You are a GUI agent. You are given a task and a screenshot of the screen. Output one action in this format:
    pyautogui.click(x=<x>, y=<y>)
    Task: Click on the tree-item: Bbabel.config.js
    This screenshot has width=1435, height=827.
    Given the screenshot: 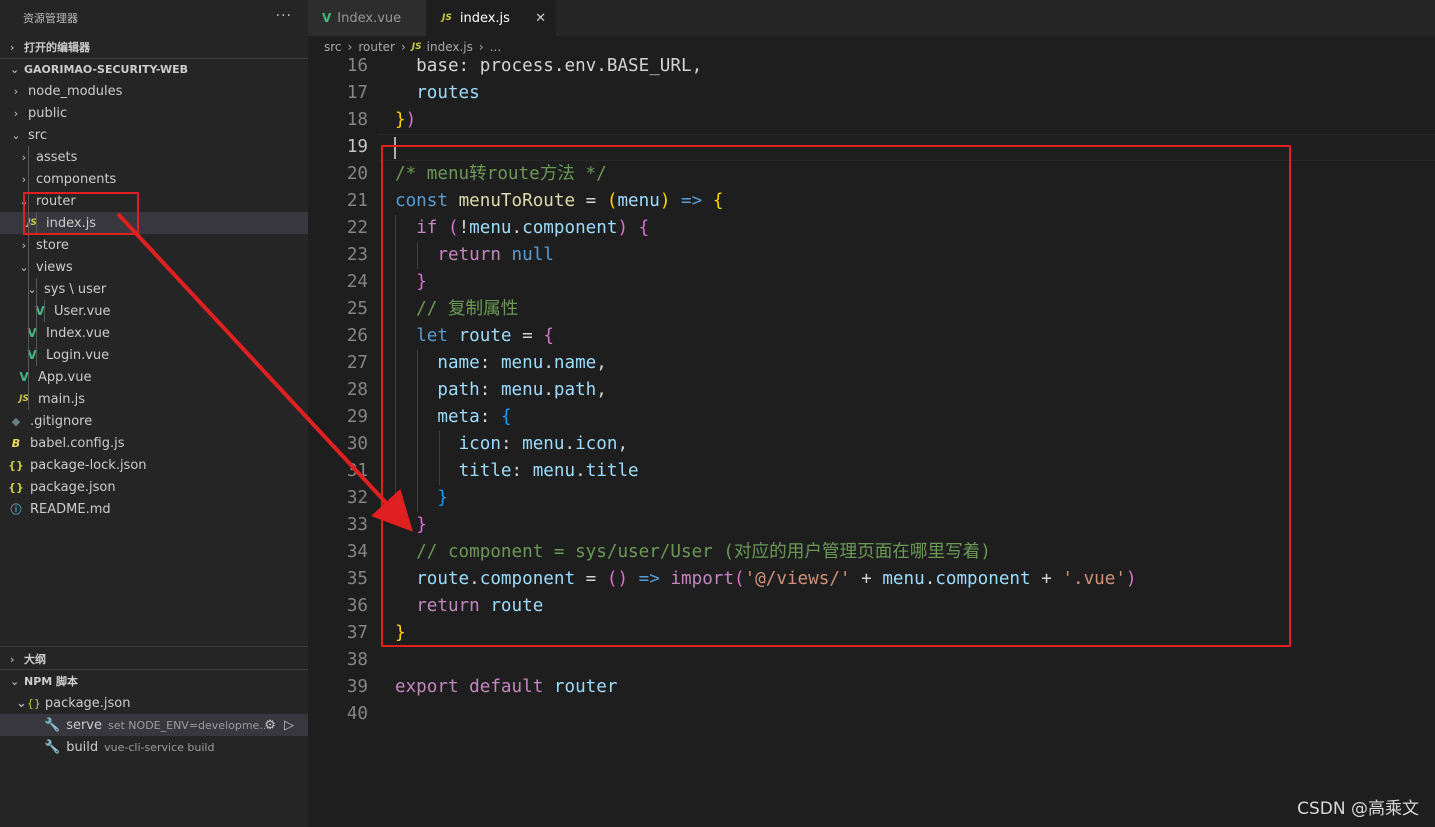 What is the action you would take?
    pyautogui.click(x=154, y=443)
    